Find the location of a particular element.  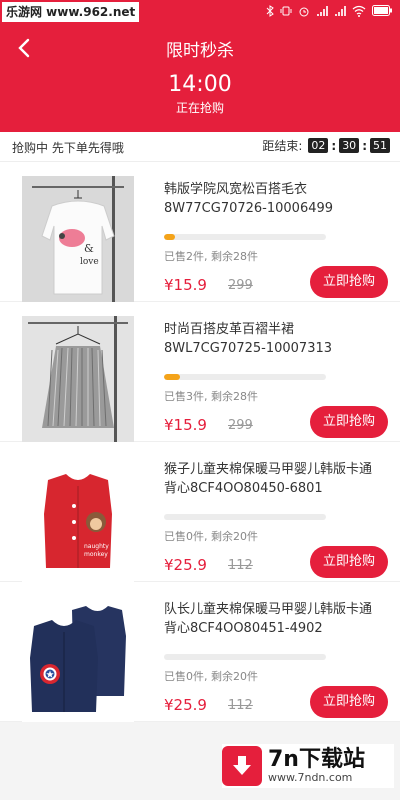

countdown-seconds: 51 is located at coordinates (380, 145).